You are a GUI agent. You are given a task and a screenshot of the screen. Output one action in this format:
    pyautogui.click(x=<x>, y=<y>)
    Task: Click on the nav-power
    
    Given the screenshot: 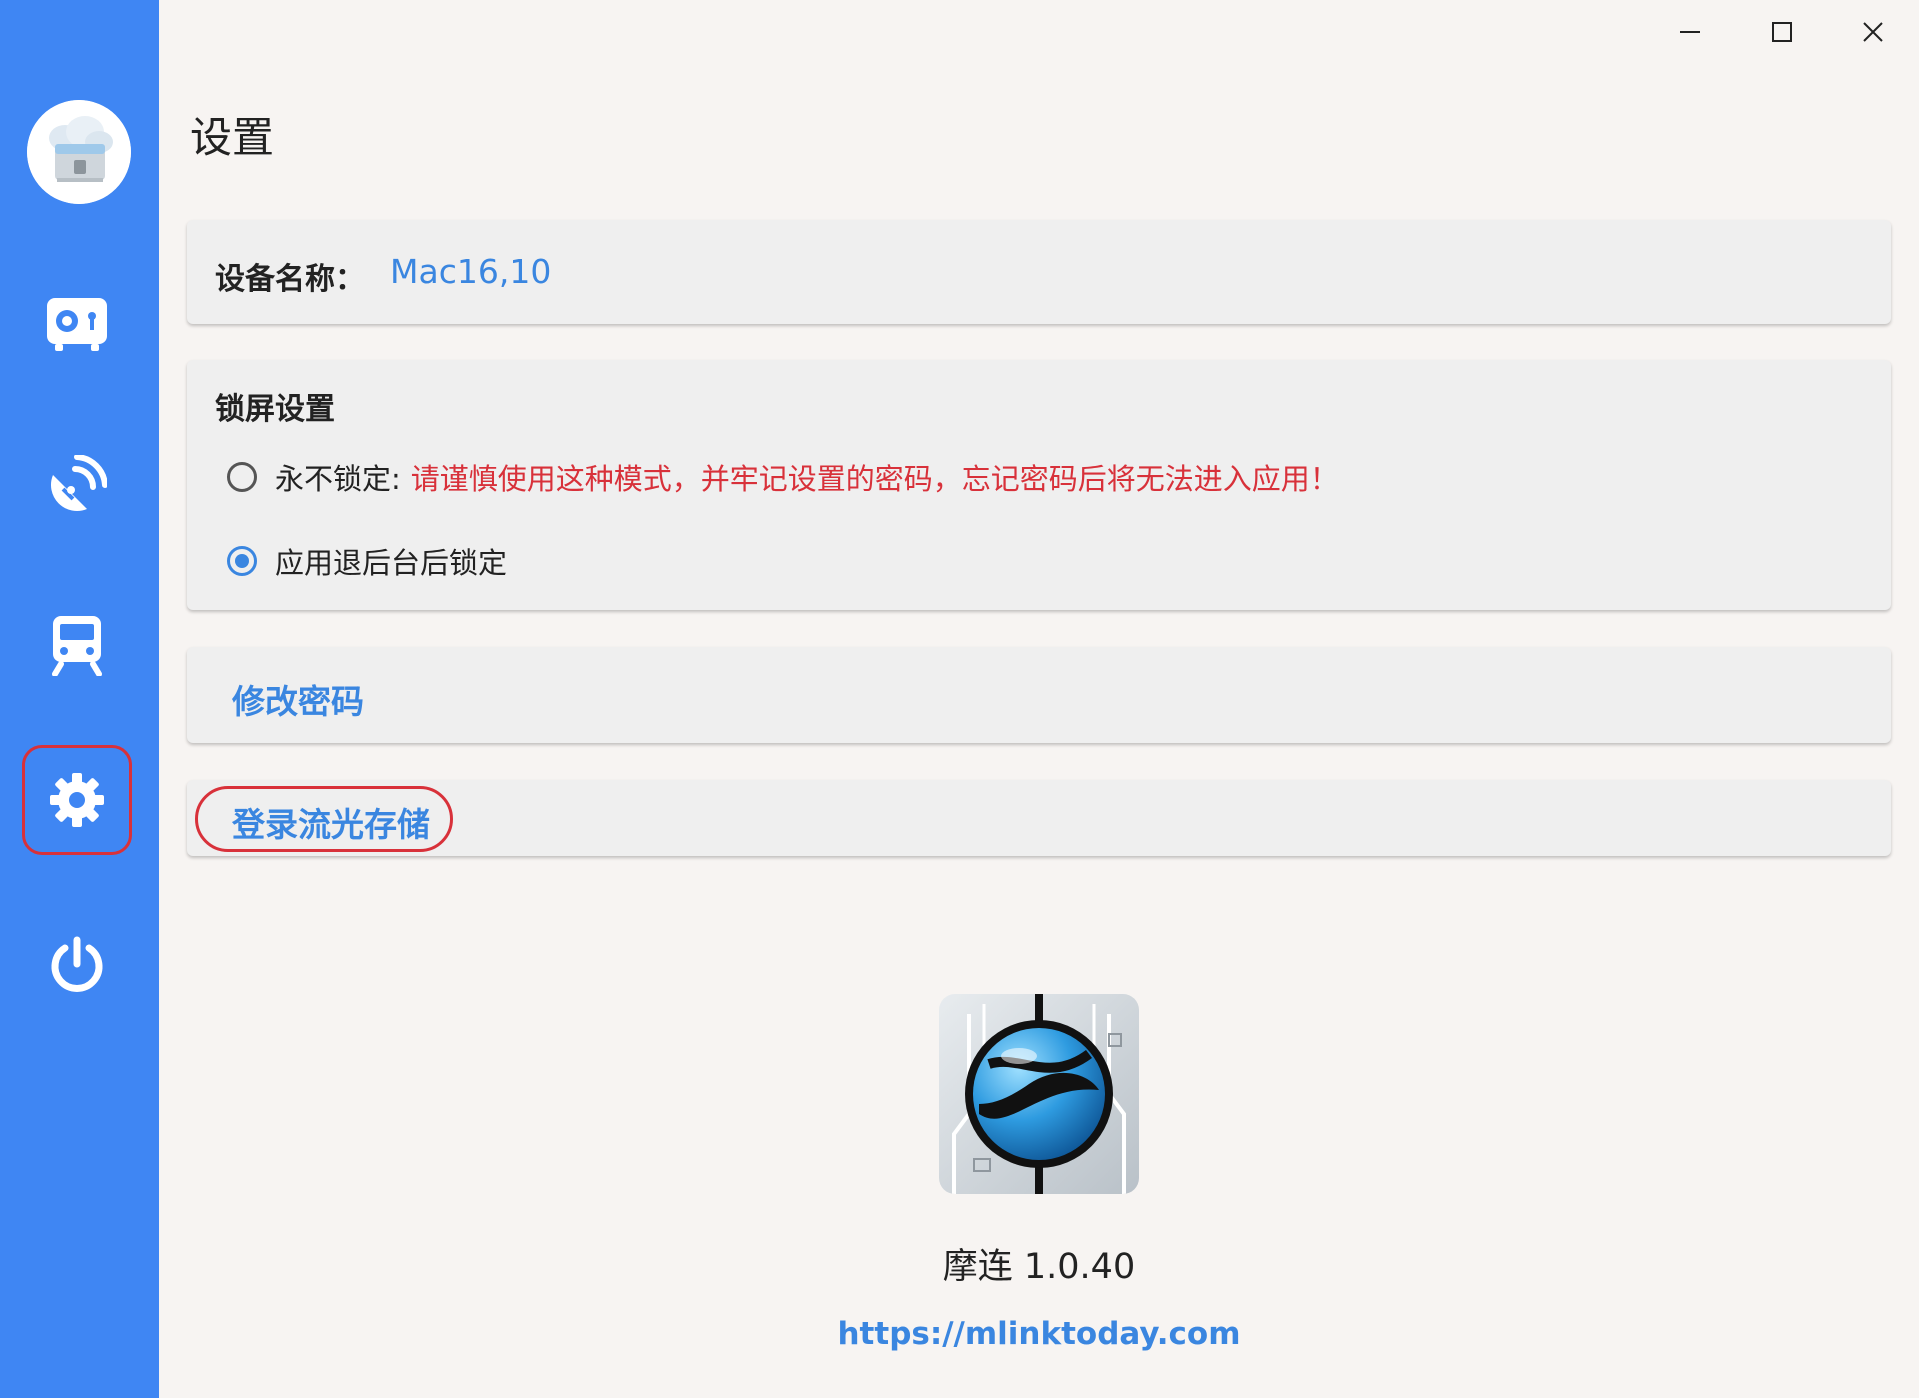 What is the action you would take?
    pyautogui.click(x=77, y=965)
    